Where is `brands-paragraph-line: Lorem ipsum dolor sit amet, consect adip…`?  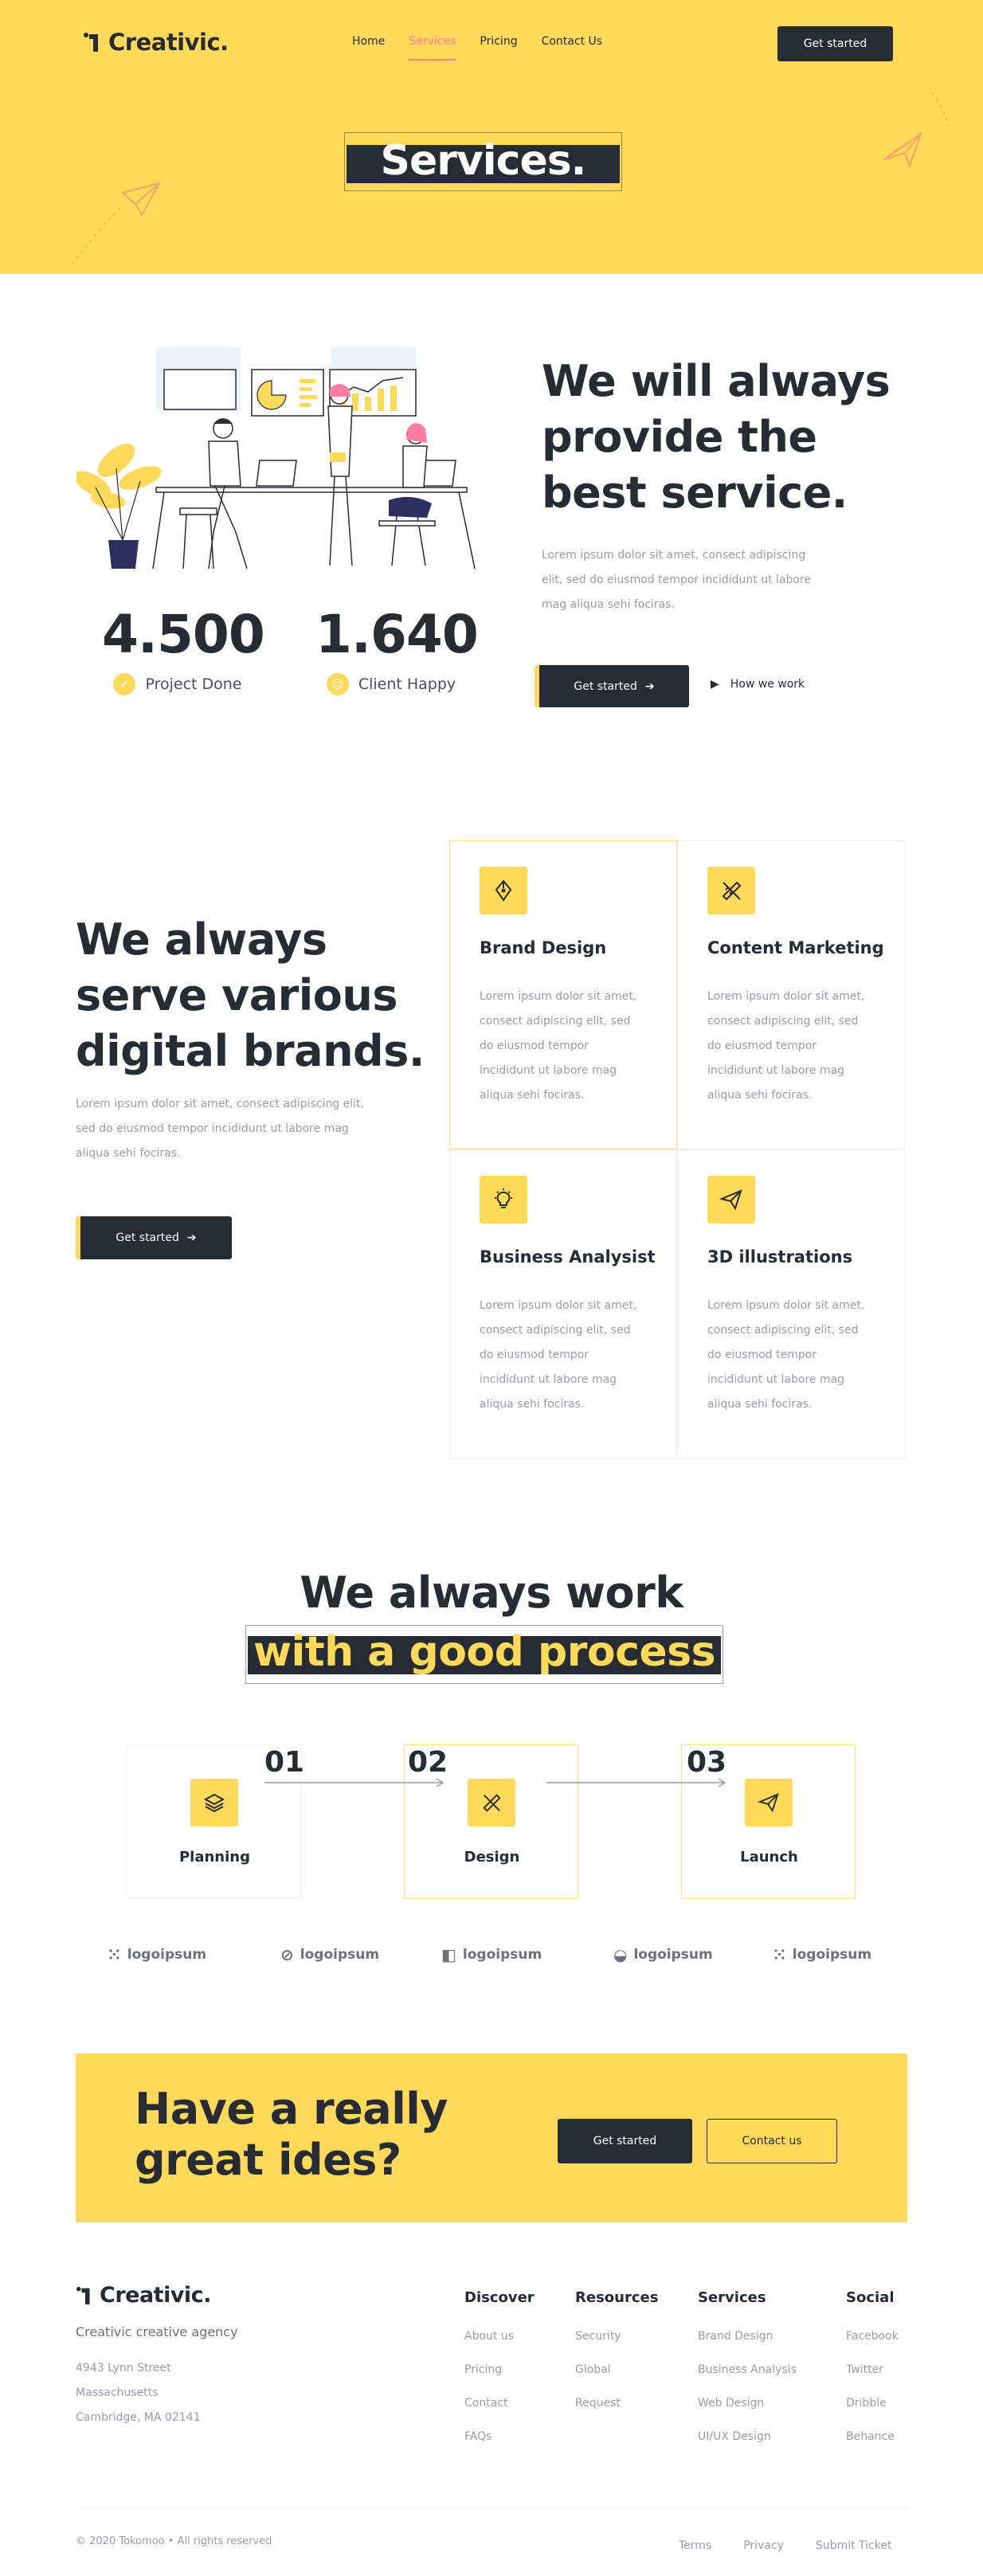
brands-paragraph-line: Lorem ipsum dolor sit amet, consect adip… is located at coordinates (220, 1104).